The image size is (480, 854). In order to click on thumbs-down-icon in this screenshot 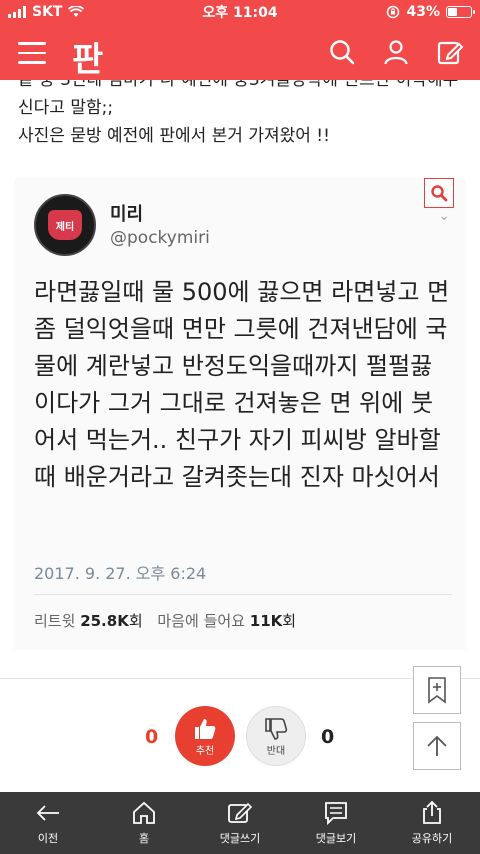, I will do `click(276, 728)`.